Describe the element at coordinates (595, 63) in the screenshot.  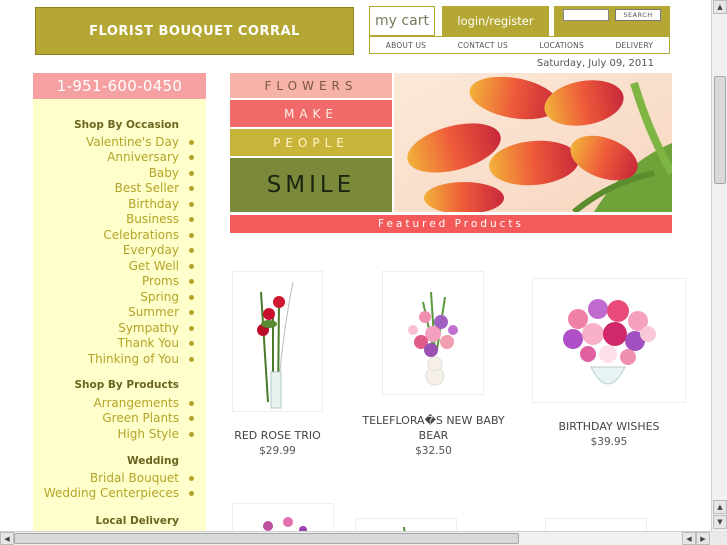
I see `current-date: Saturday, July 09, 2011` at that location.